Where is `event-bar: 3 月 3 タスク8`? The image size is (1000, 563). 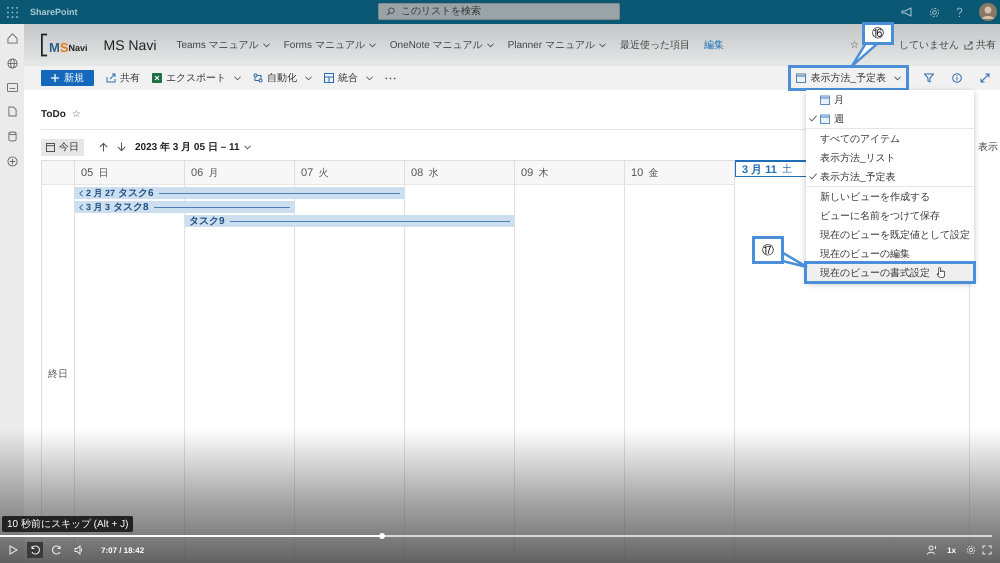 event-bar: 3 月 3 タスク8 is located at coordinates (184, 207).